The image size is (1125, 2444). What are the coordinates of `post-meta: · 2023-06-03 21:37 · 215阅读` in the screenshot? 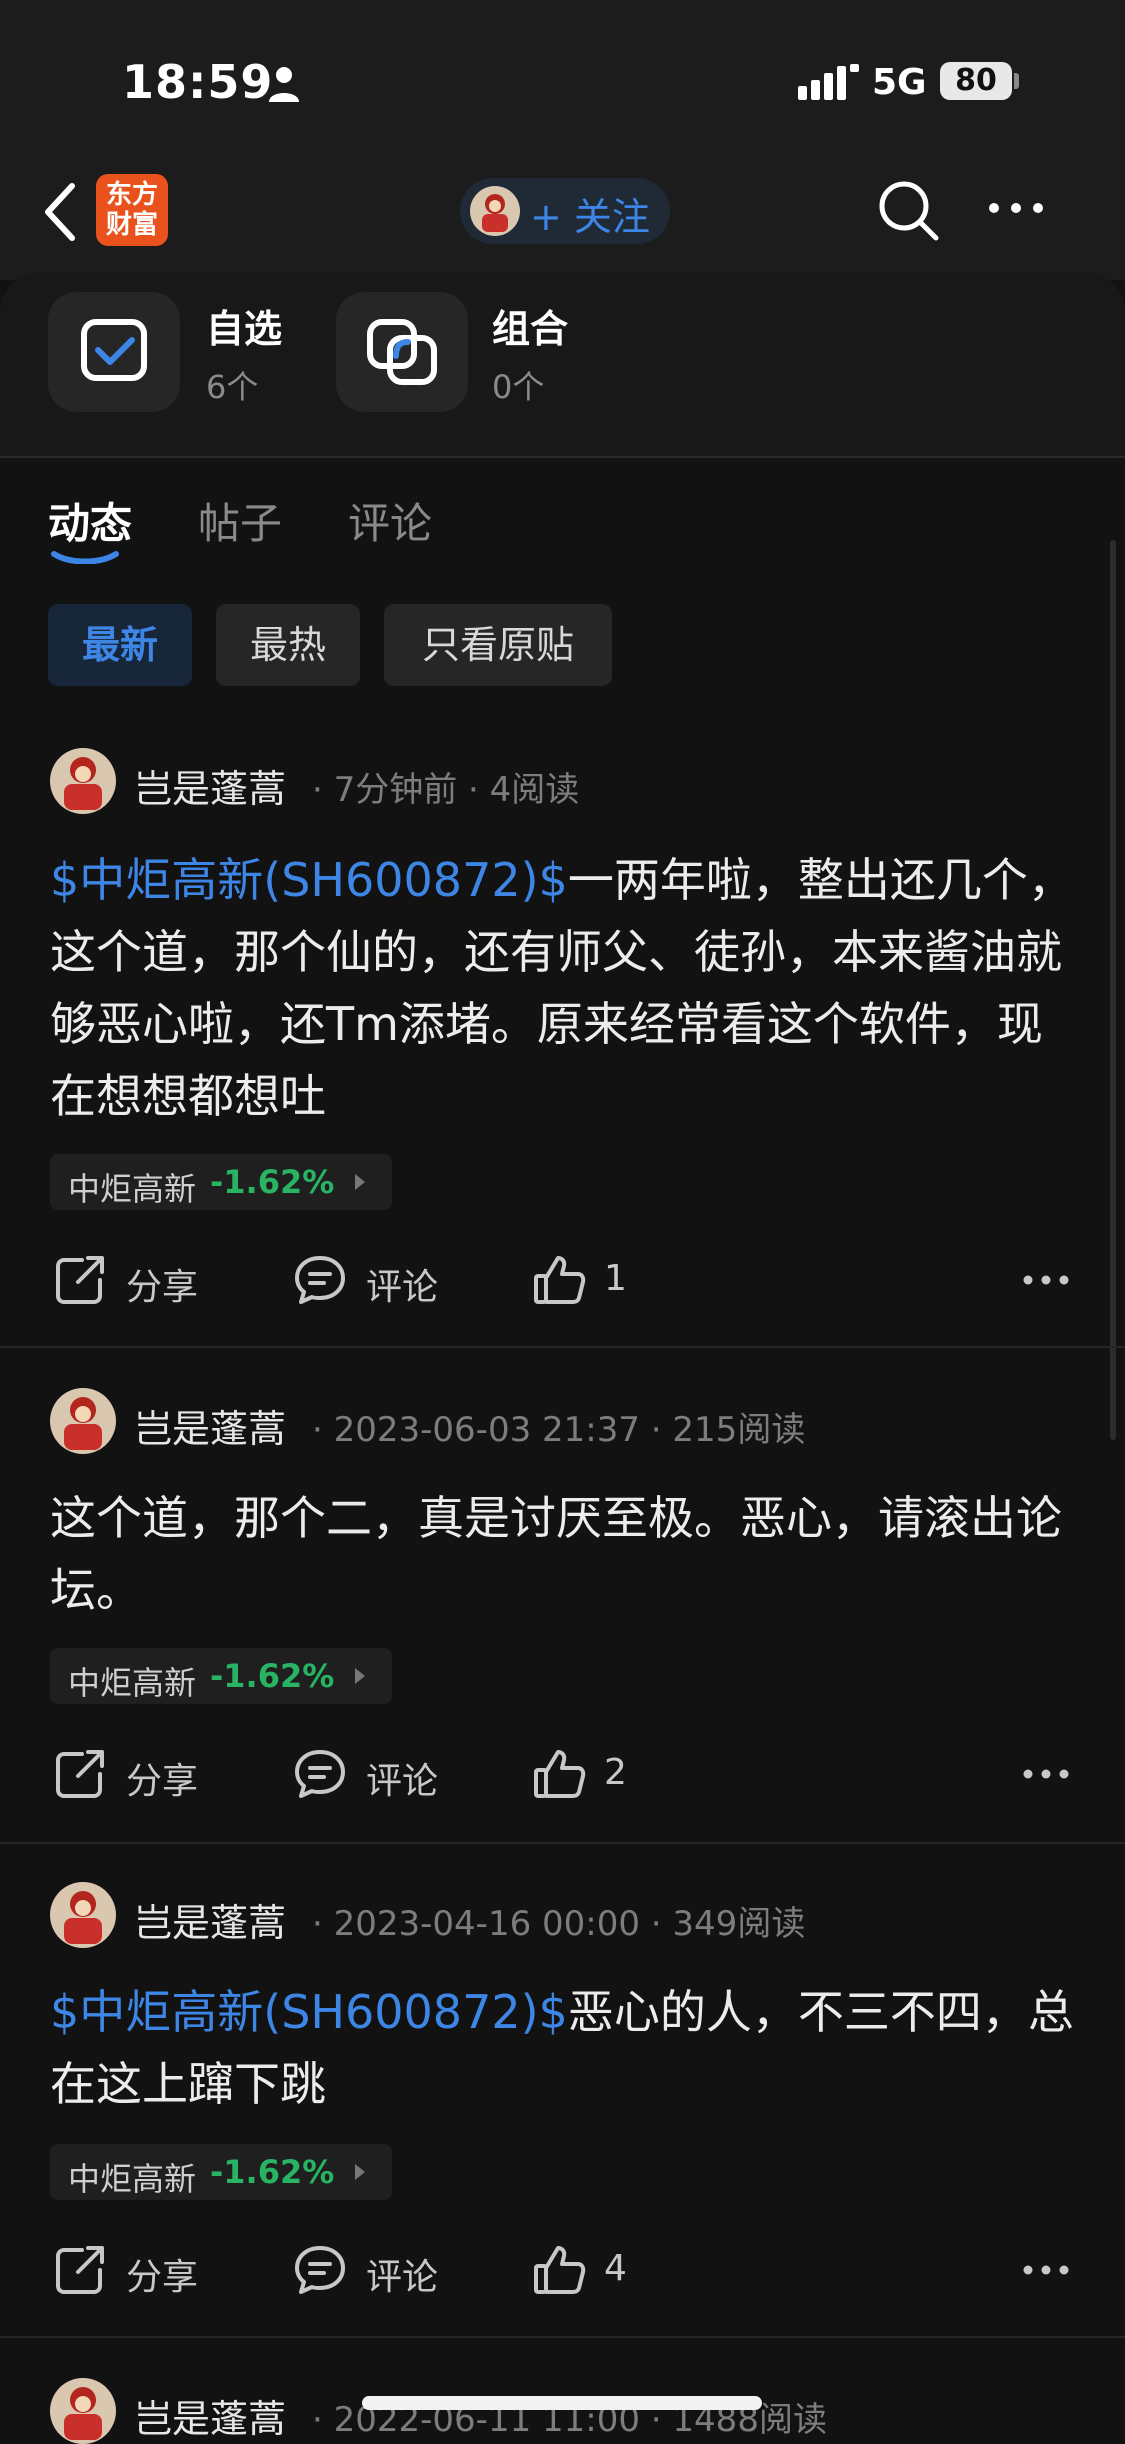 It's located at (559, 1430).